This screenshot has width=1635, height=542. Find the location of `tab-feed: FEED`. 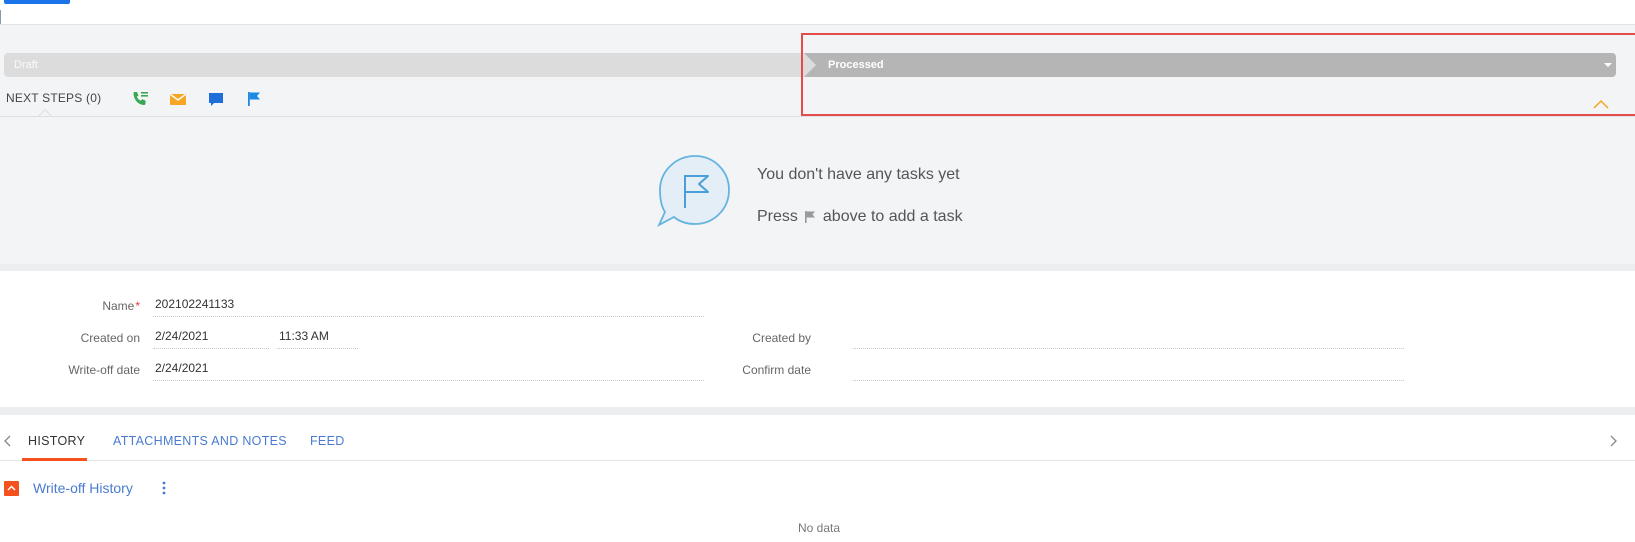

tab-feed: FEED is located at coordinates (327, 441).